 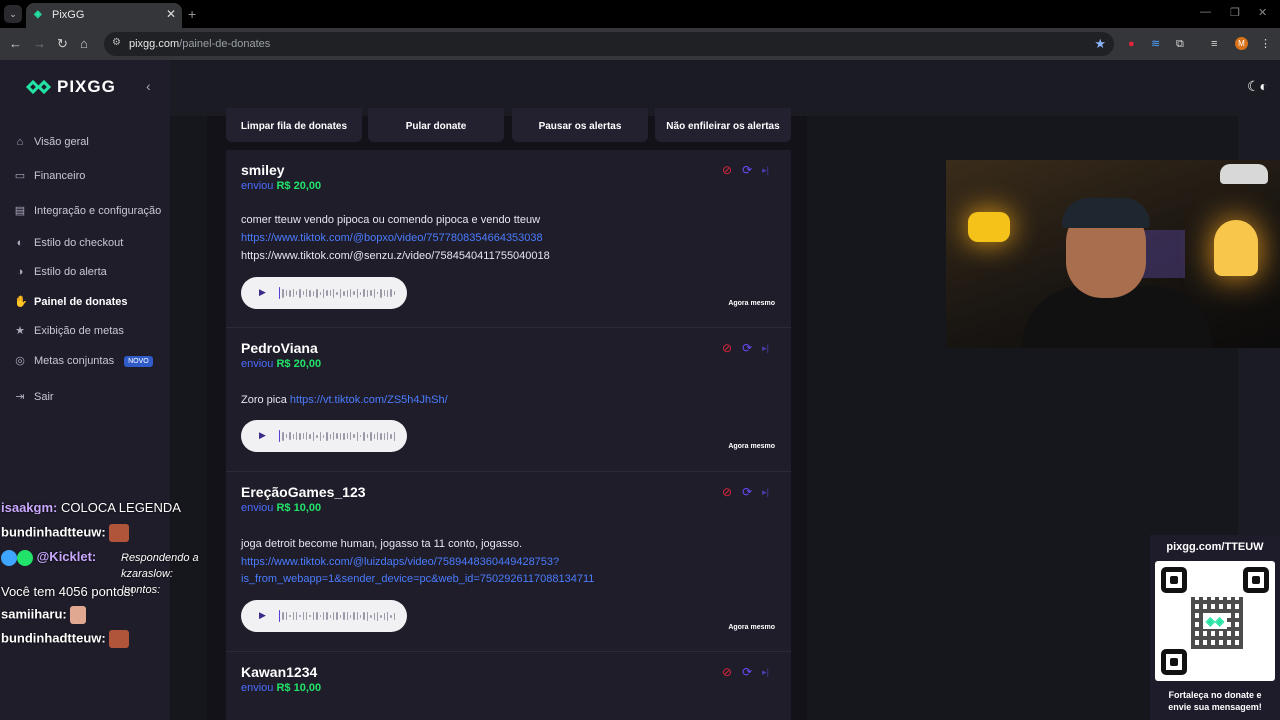 I want to click on donation-amount: R$ 20,00, so click(x=299, y=364).